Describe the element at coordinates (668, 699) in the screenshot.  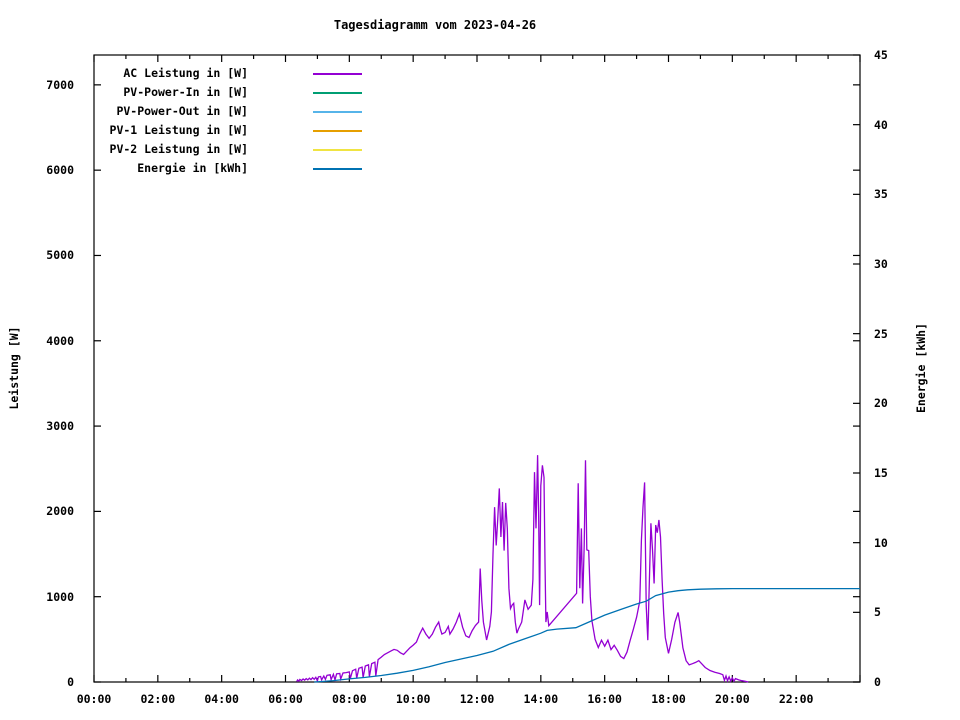
I see `x-tick-label: 18:00` at that location.